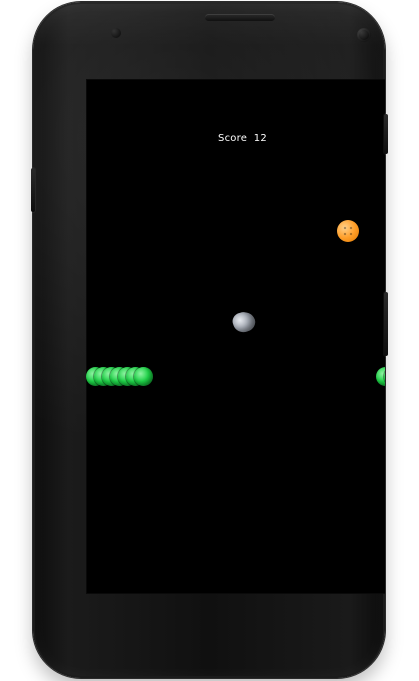  Describe the element at coordinates (242, 138) in the screenshot. I see `score-text: Score 12` at that location.